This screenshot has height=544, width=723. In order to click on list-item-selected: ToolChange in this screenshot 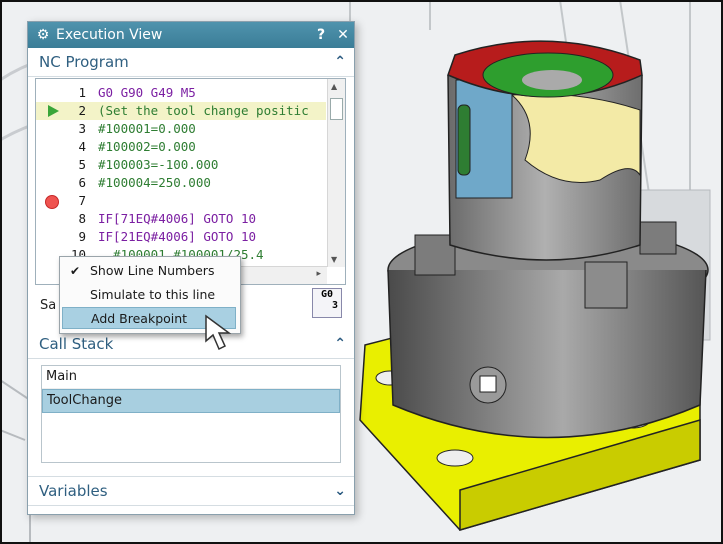, I will do `click(191, 401)`.